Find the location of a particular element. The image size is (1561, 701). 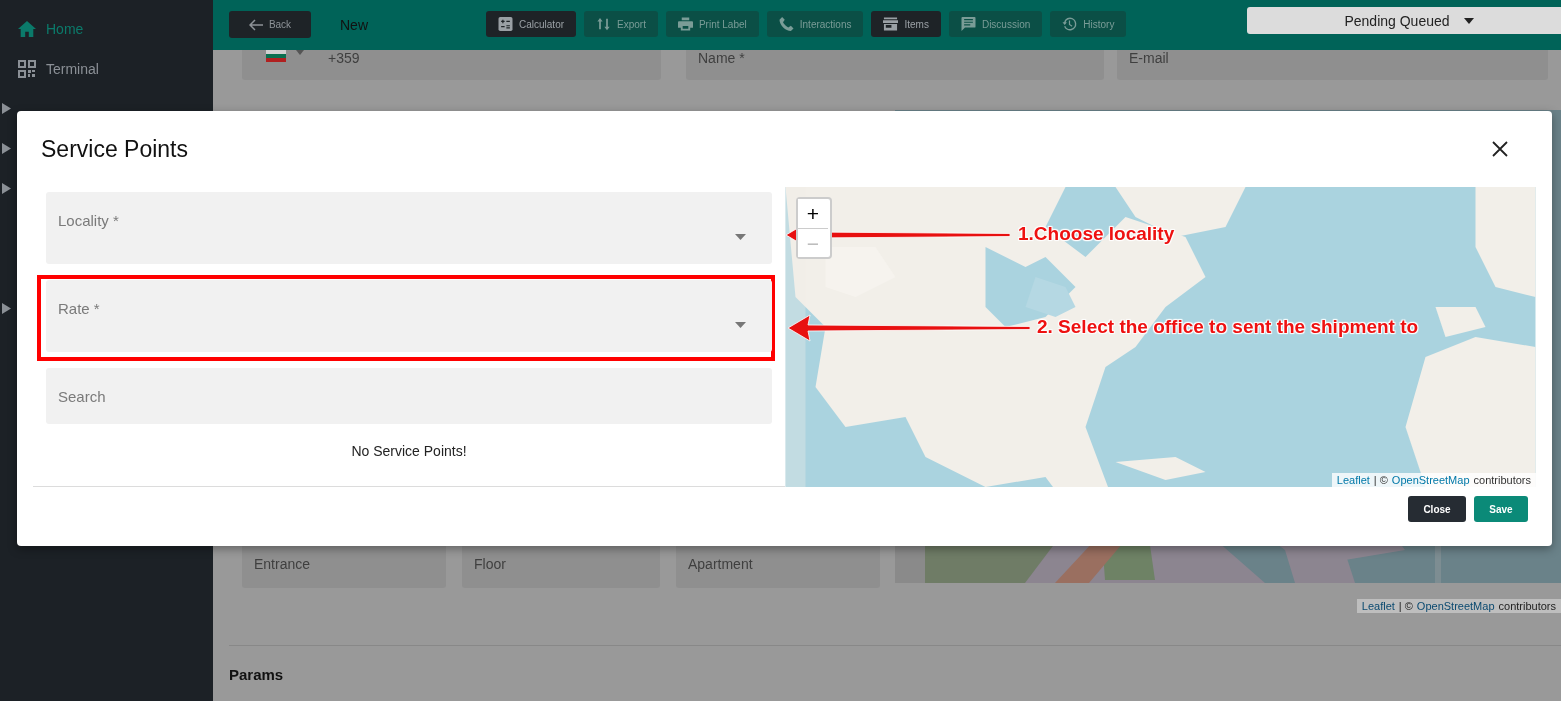

caret-icon is located at coordinates (1468, 20).